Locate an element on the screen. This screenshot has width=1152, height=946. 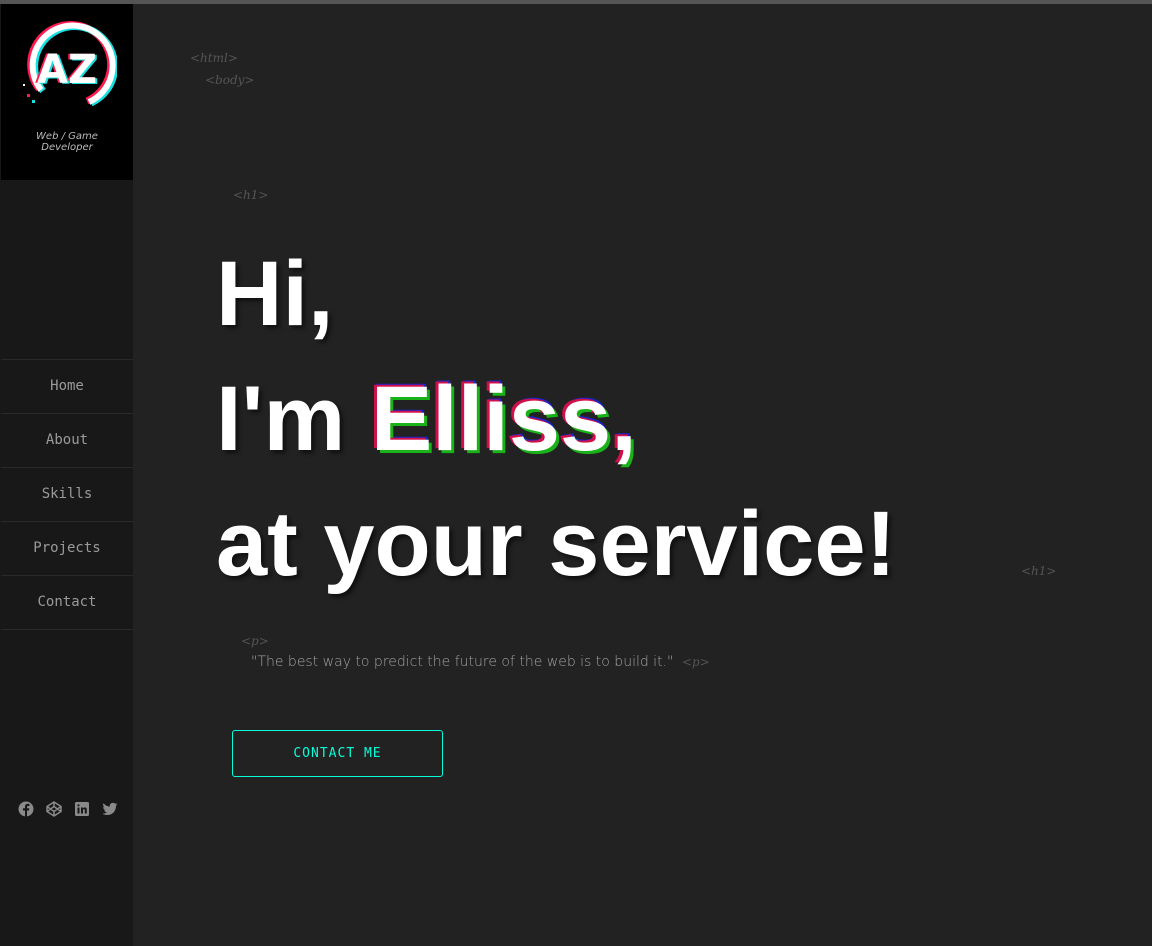
svg-text: AZ is located at coordinates (67, 70).